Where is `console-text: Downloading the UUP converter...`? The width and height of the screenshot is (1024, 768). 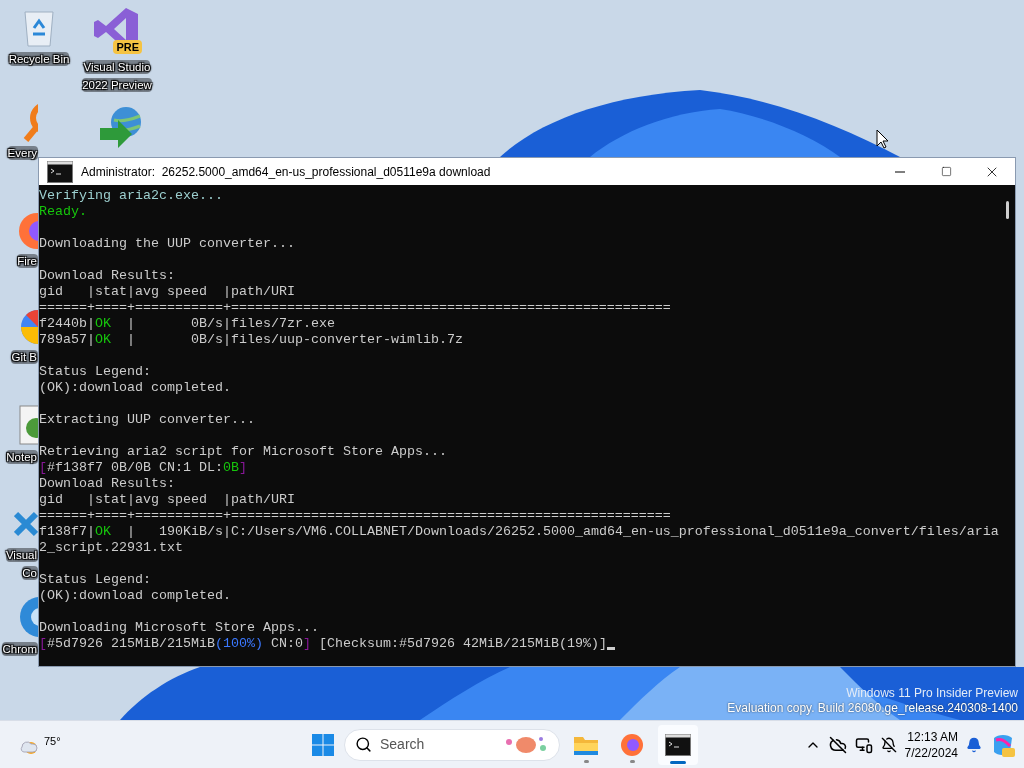 console-text: Downloading the UUP converter... is located at coordinates (167, 244).